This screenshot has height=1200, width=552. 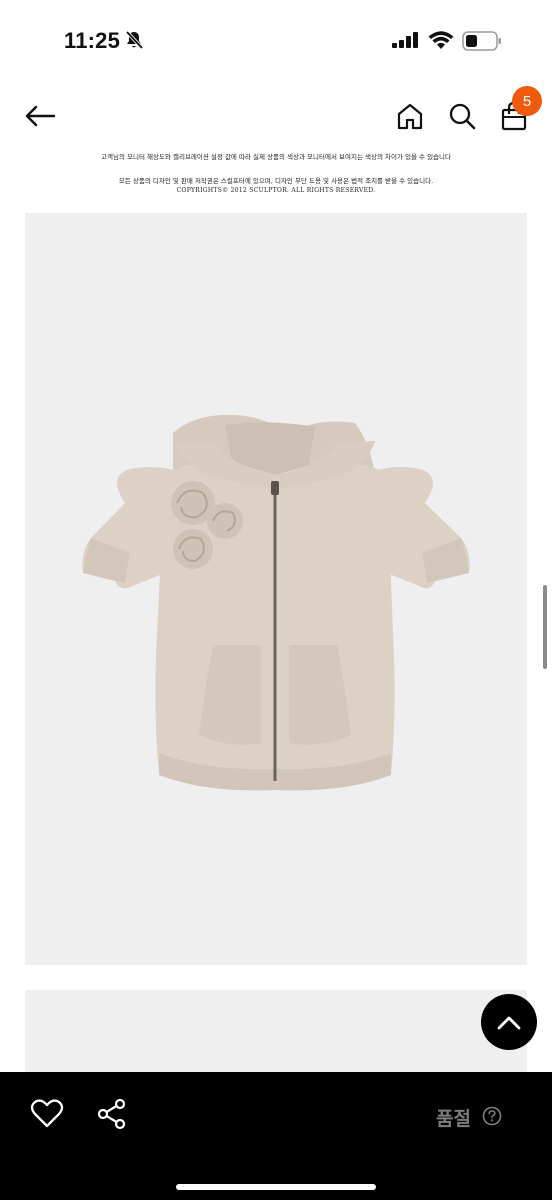 I want to click on home-icon, so click(x=410, y=116).